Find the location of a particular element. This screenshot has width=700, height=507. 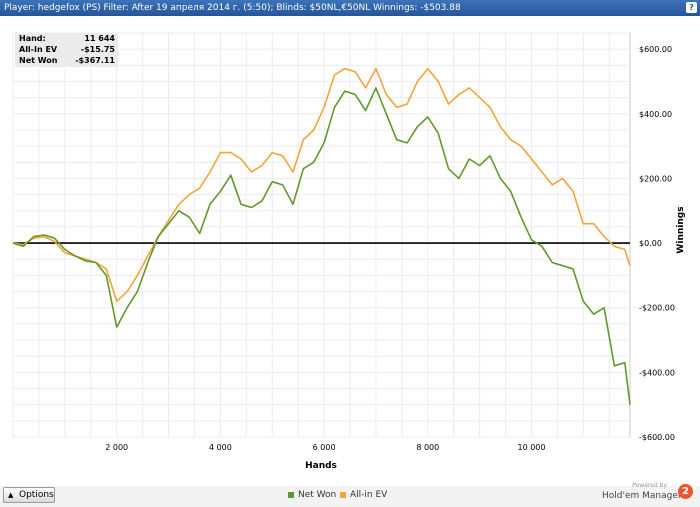

x-axis-label: Hands is located at coordinates (321, 466).